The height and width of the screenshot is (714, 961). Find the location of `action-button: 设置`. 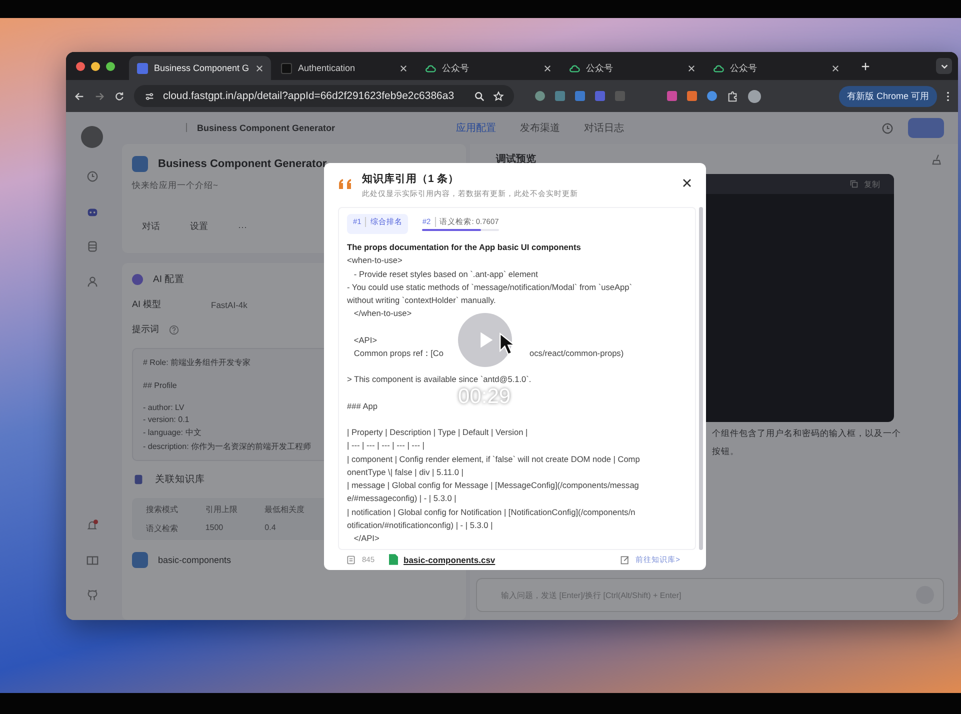

action-button: 设置 is located at coordinates (199, 226).